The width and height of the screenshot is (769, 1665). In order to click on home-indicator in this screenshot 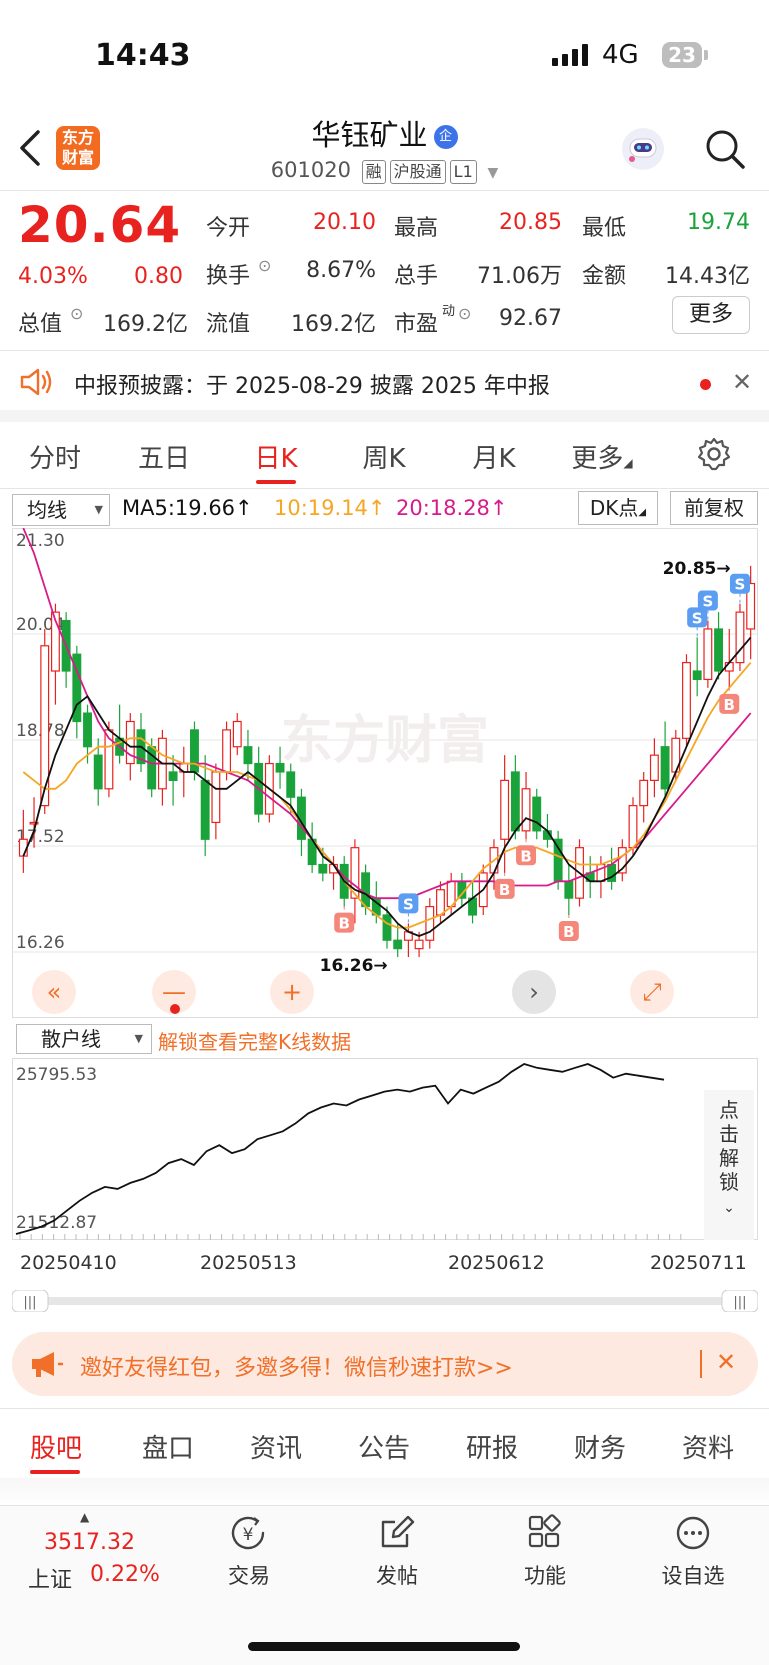, I will do `click(384, 1646)`.